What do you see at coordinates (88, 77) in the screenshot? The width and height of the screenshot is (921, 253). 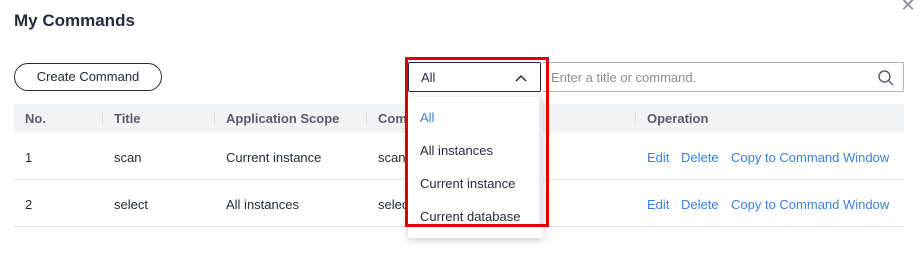 I see `create-command-button: Create Command` at bounding box center [88, 77].